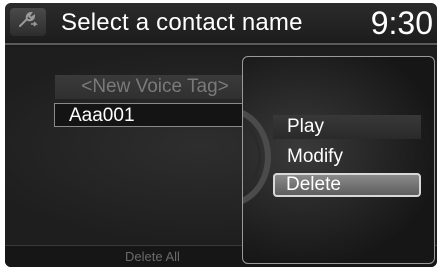  What do you see at coordinates (347, 185) in the screenshot?
I see `menu-item-delete: Delete` at bounding box center [347, 185].